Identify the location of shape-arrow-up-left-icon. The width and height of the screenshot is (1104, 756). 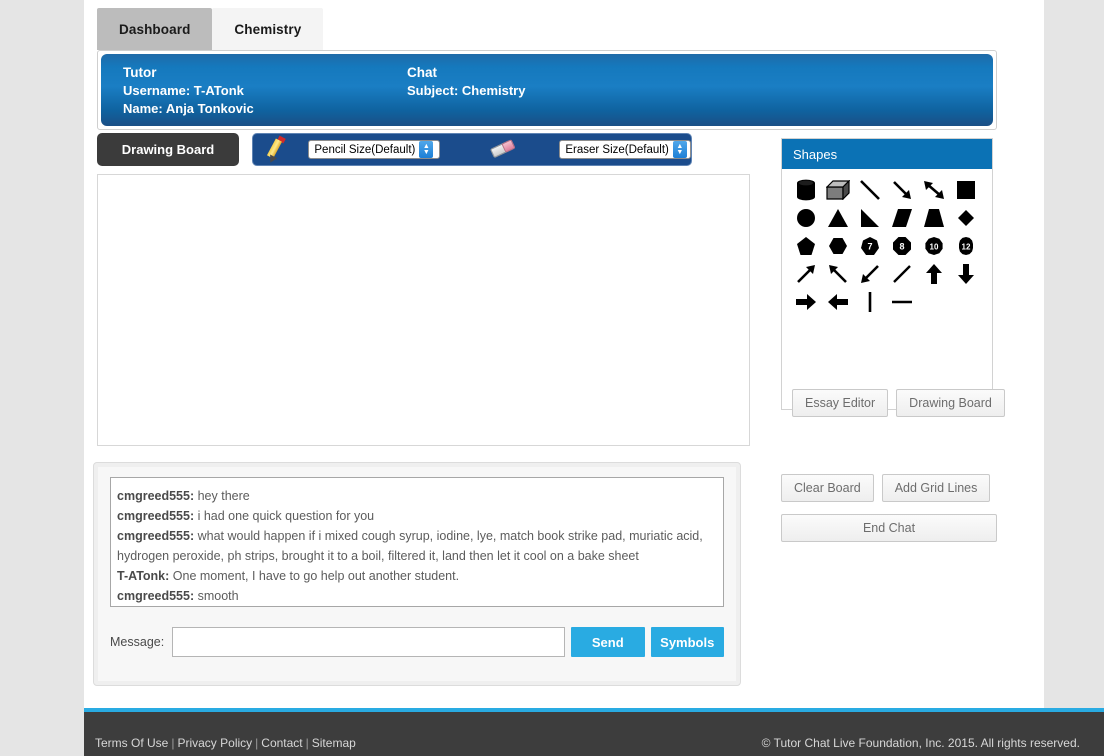
(838, 274).